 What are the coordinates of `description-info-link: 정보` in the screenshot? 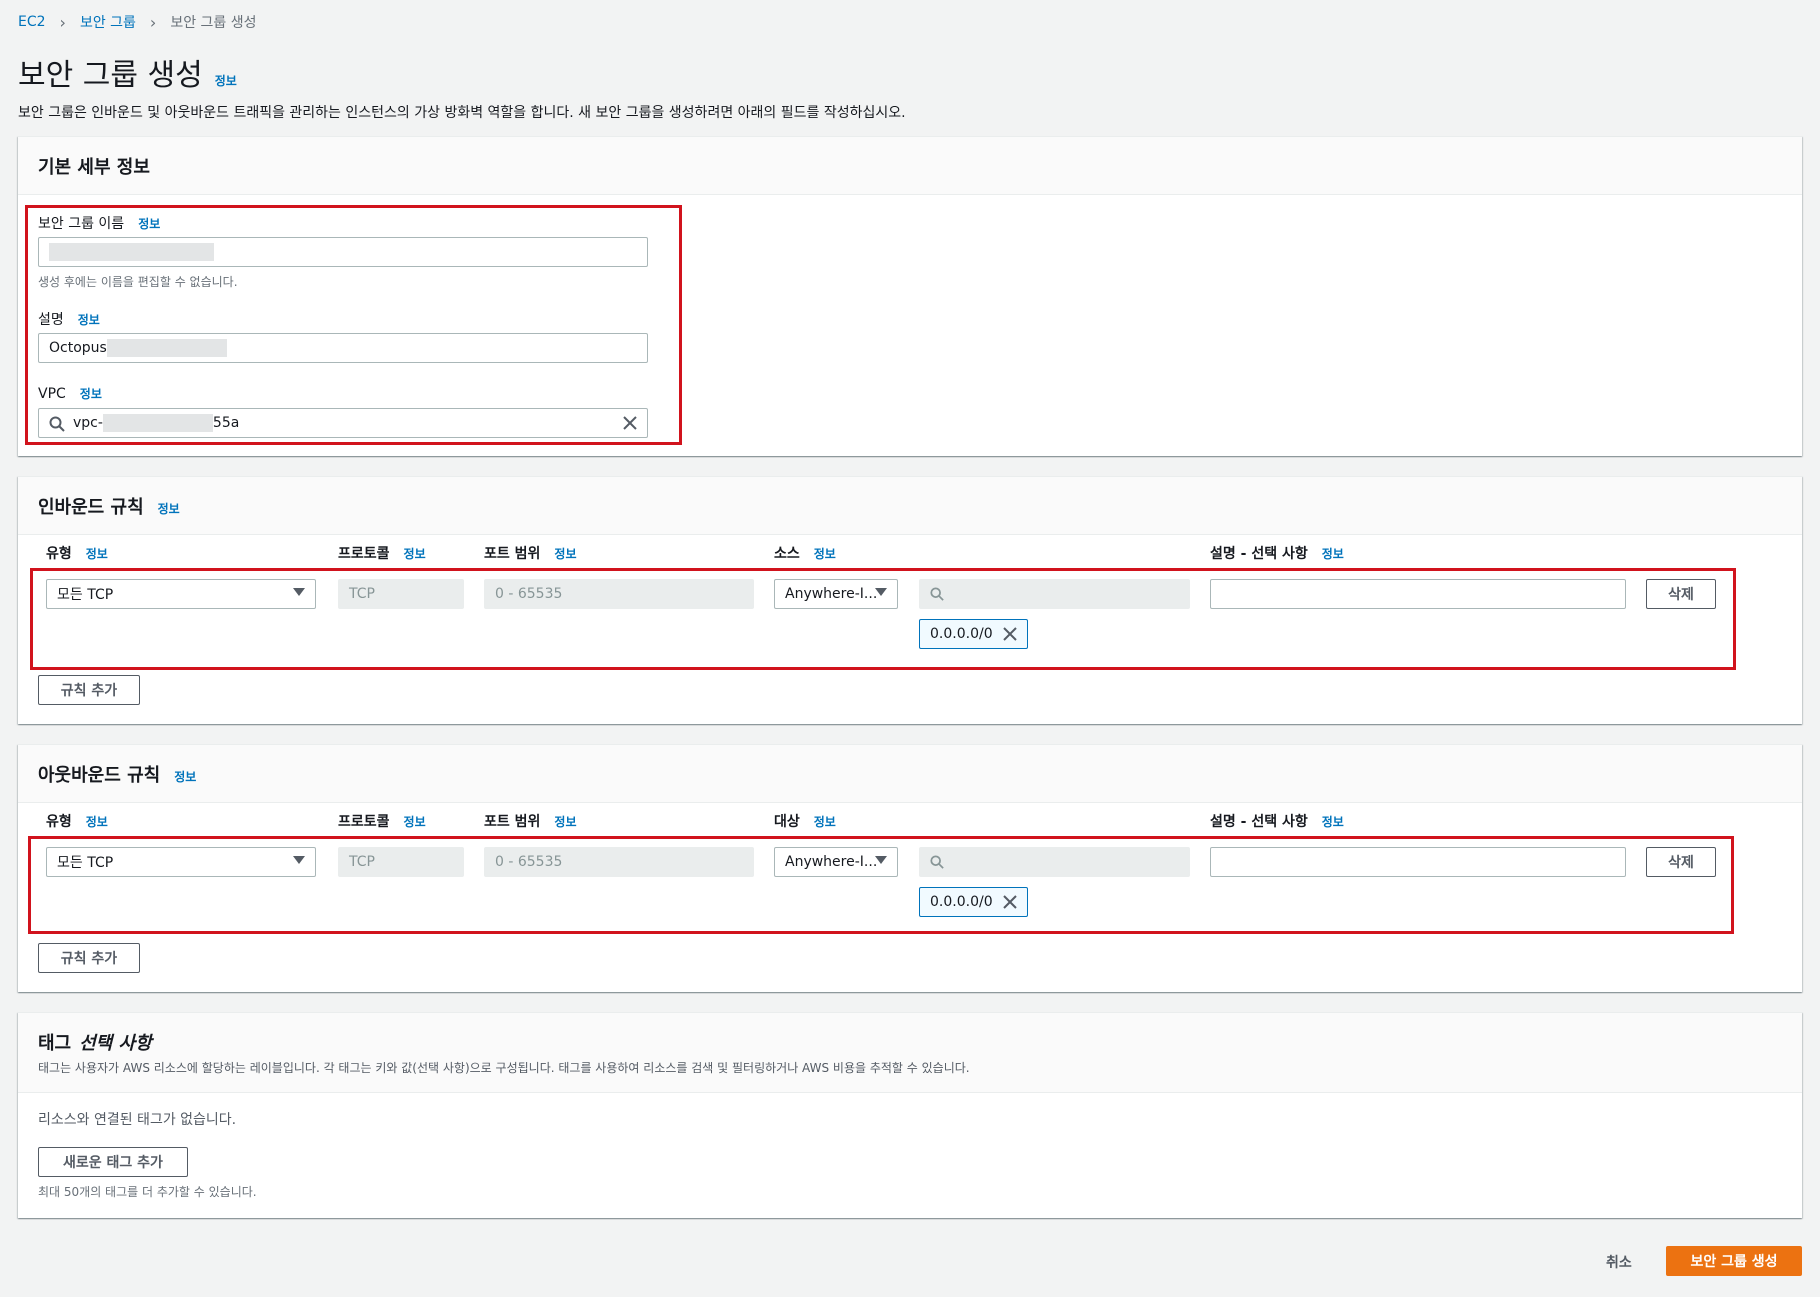 It's located at (89, 319).